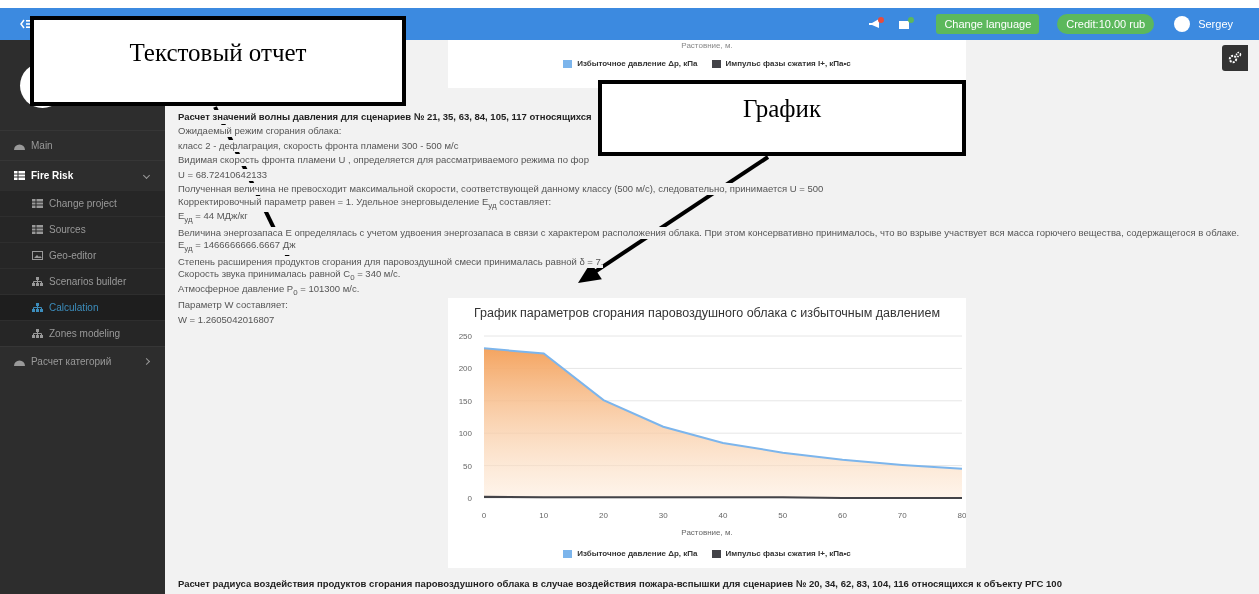 The height and width of the screenshot is (594, 1259). Describe the element at coordinates (723, 515) in the screenshot. I see `x-tick-label: 40` at that location.